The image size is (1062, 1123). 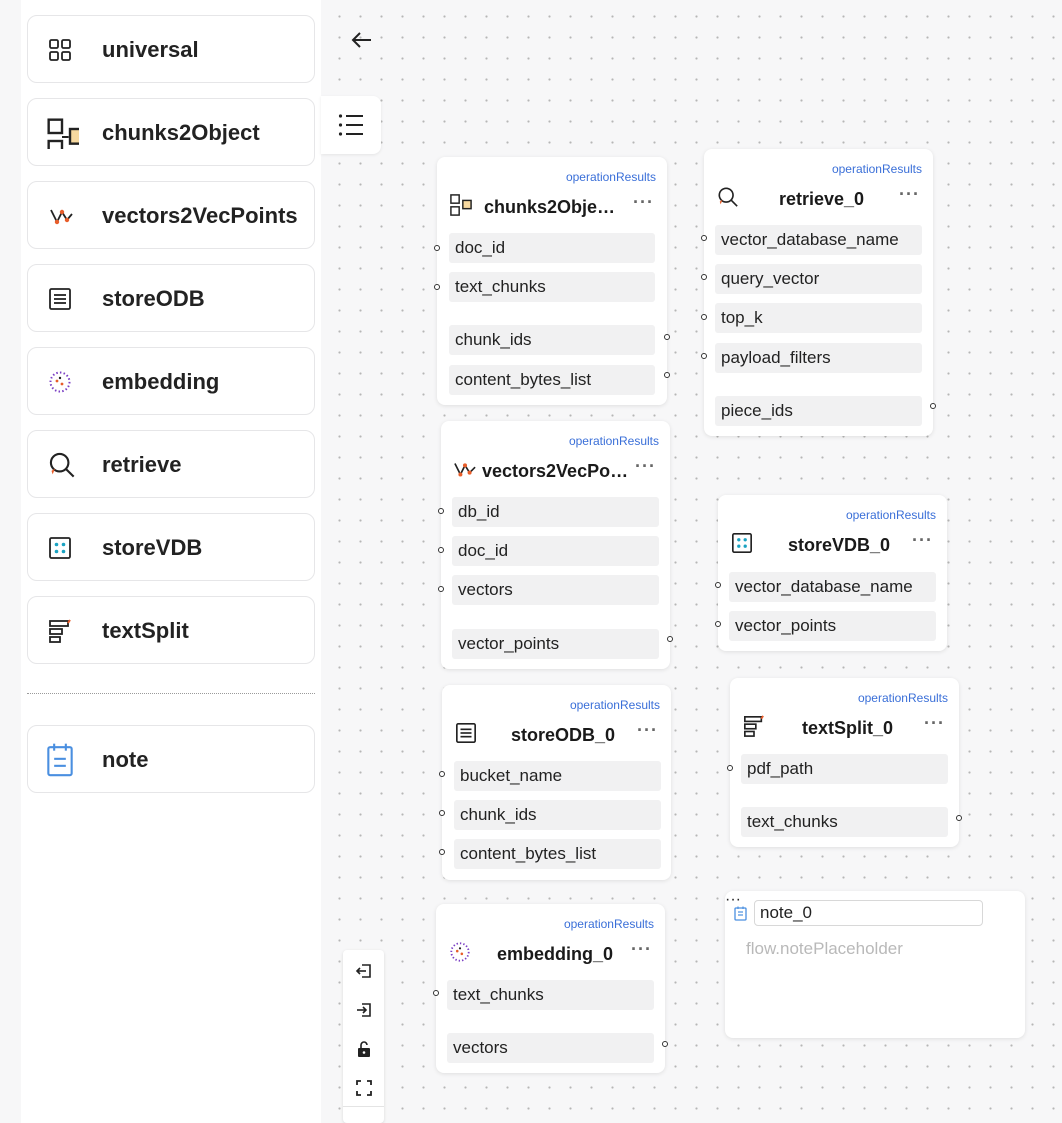 I want to click on sidebar-item-retrieve: retrieve, so click(x=171, y=464).